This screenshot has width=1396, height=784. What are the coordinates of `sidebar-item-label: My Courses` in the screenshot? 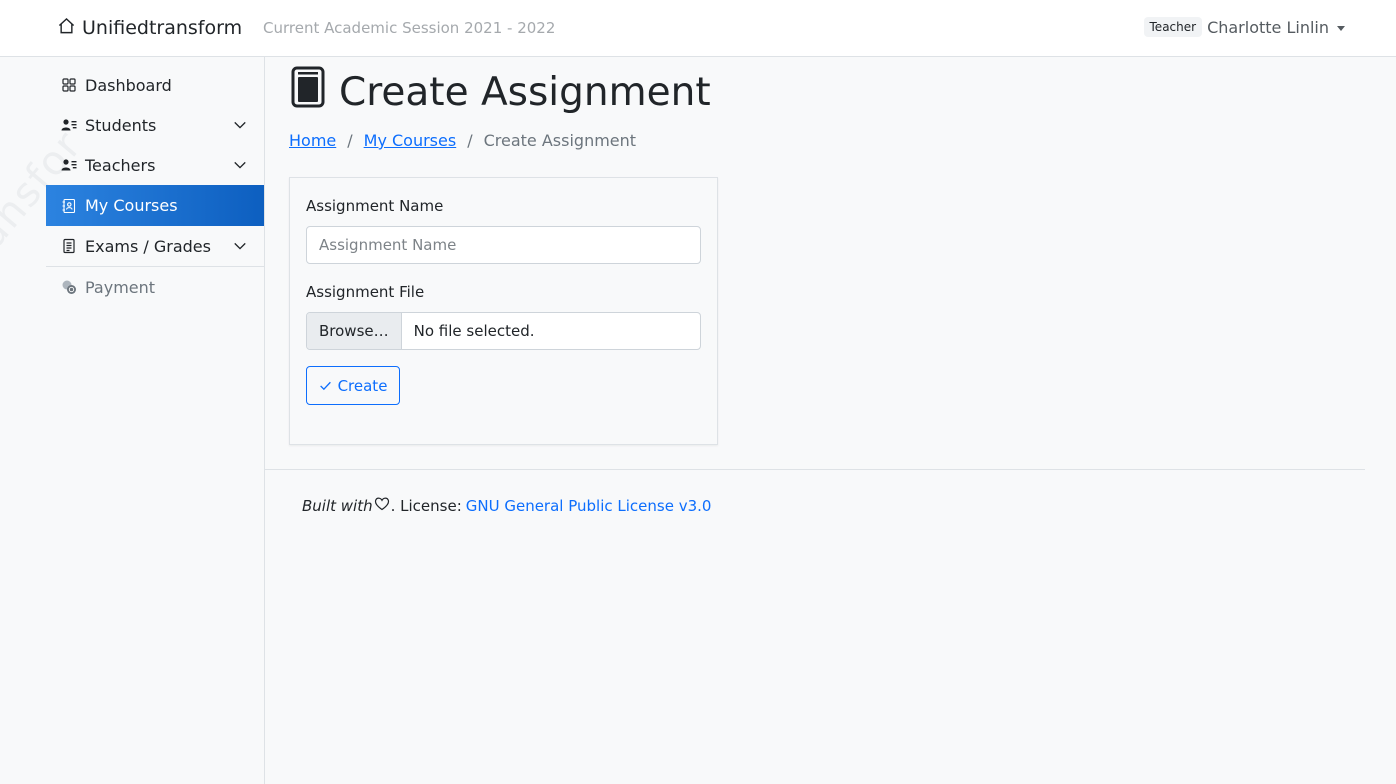 It's located at (131, 205).